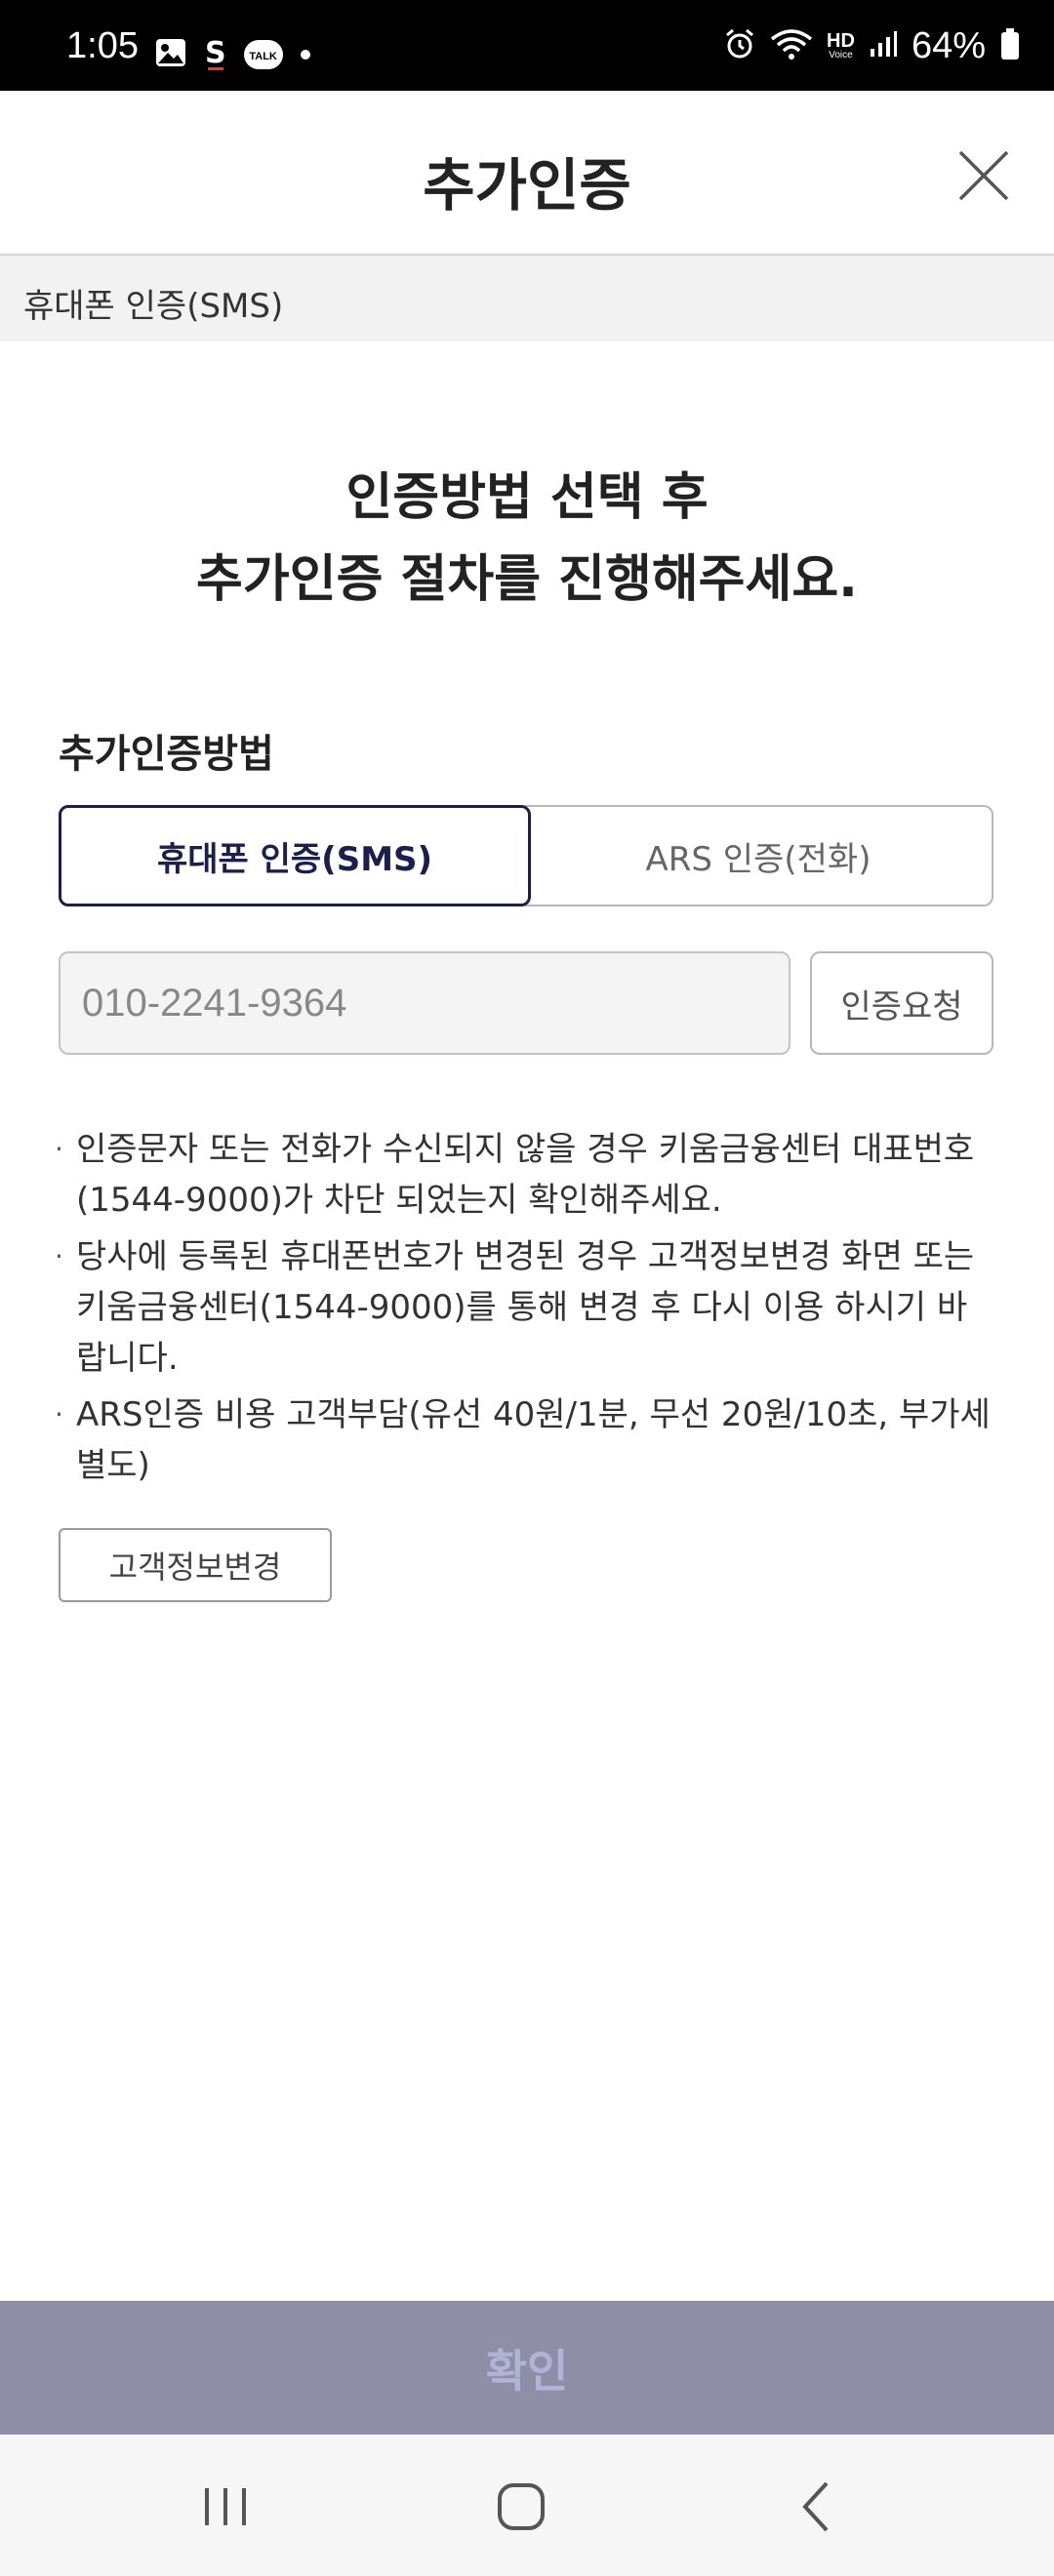 The image size is (1054, 2576). What do you see at coordinates (527, 2368) in the screenshot?
I see `confirm-button: 확인` at bounding box center [527, 2368].